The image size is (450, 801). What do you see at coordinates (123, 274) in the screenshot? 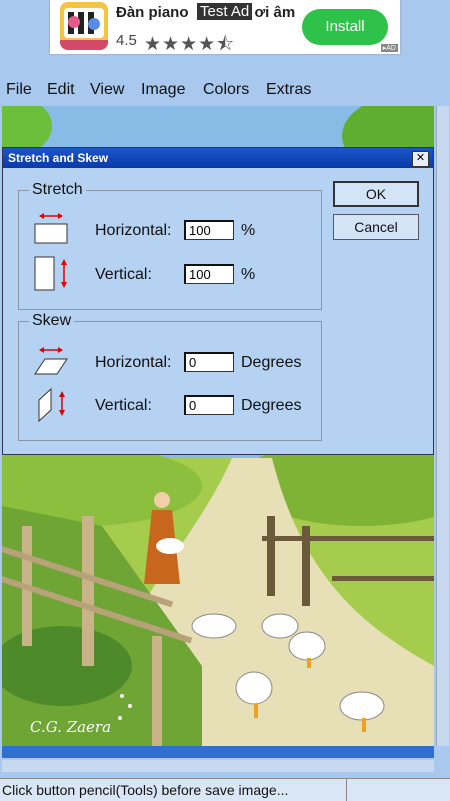
I see `stretch-vertical-label: Vertical:` at bounding box center [123, 274].